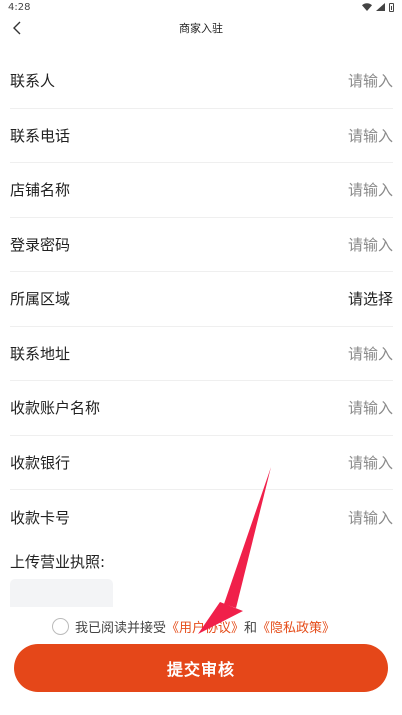 The width and height of the screenshot is (402, 715). What do you see at coordinates (201, 245) in the screenshot?
I see `form-row-login-password: 登录密码 请输入` at bounding box center [201, 245].